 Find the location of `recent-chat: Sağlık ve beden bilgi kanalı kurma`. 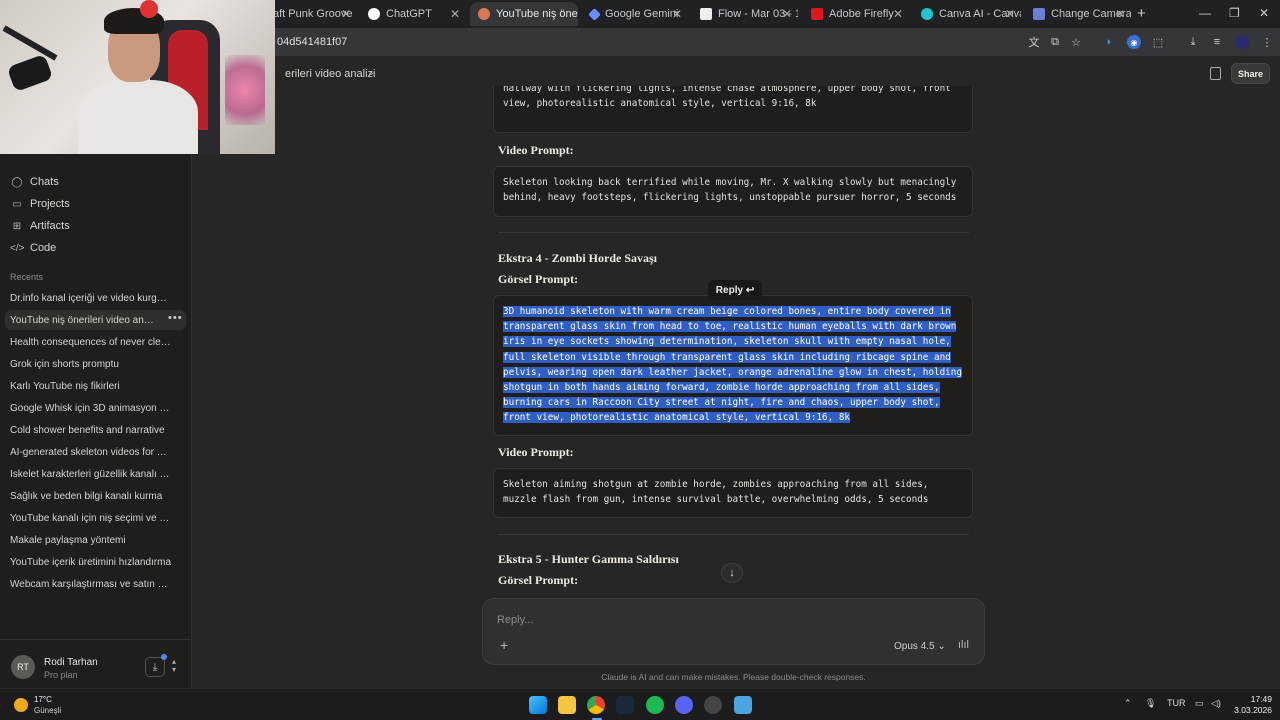

recent-chat: Sağlık ve beden bilgi kanalı kurma is located at coordinates (91, 496).